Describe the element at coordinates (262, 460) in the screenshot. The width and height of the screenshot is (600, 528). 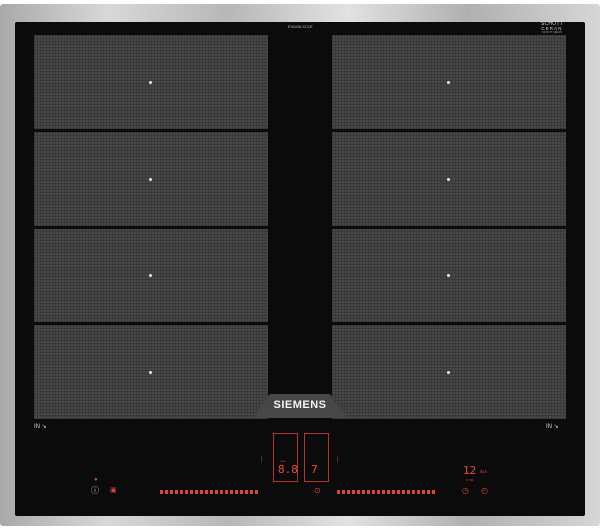
I see `left-minus-icon: │` at that location.